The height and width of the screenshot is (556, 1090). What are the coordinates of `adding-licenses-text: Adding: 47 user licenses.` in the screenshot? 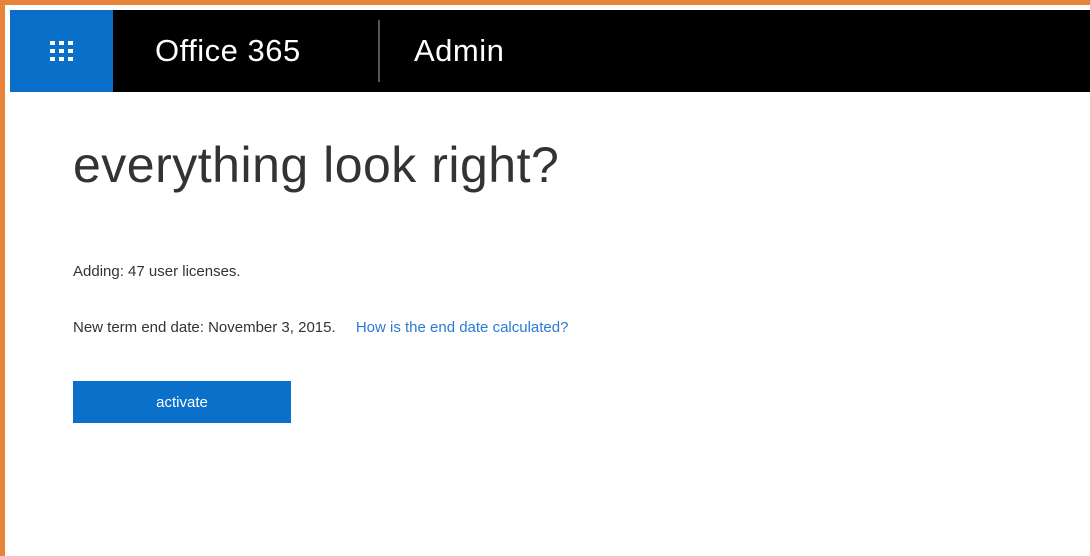 It's located at (157, 271).